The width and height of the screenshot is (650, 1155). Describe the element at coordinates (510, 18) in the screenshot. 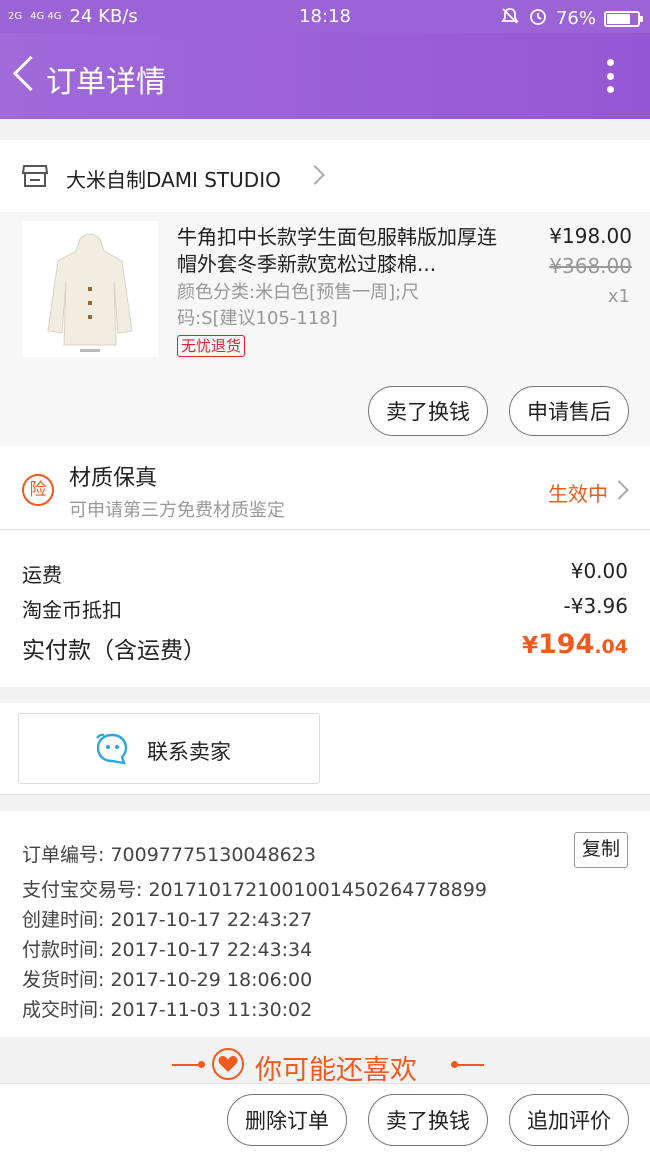

I see `mute-icon` at that location.